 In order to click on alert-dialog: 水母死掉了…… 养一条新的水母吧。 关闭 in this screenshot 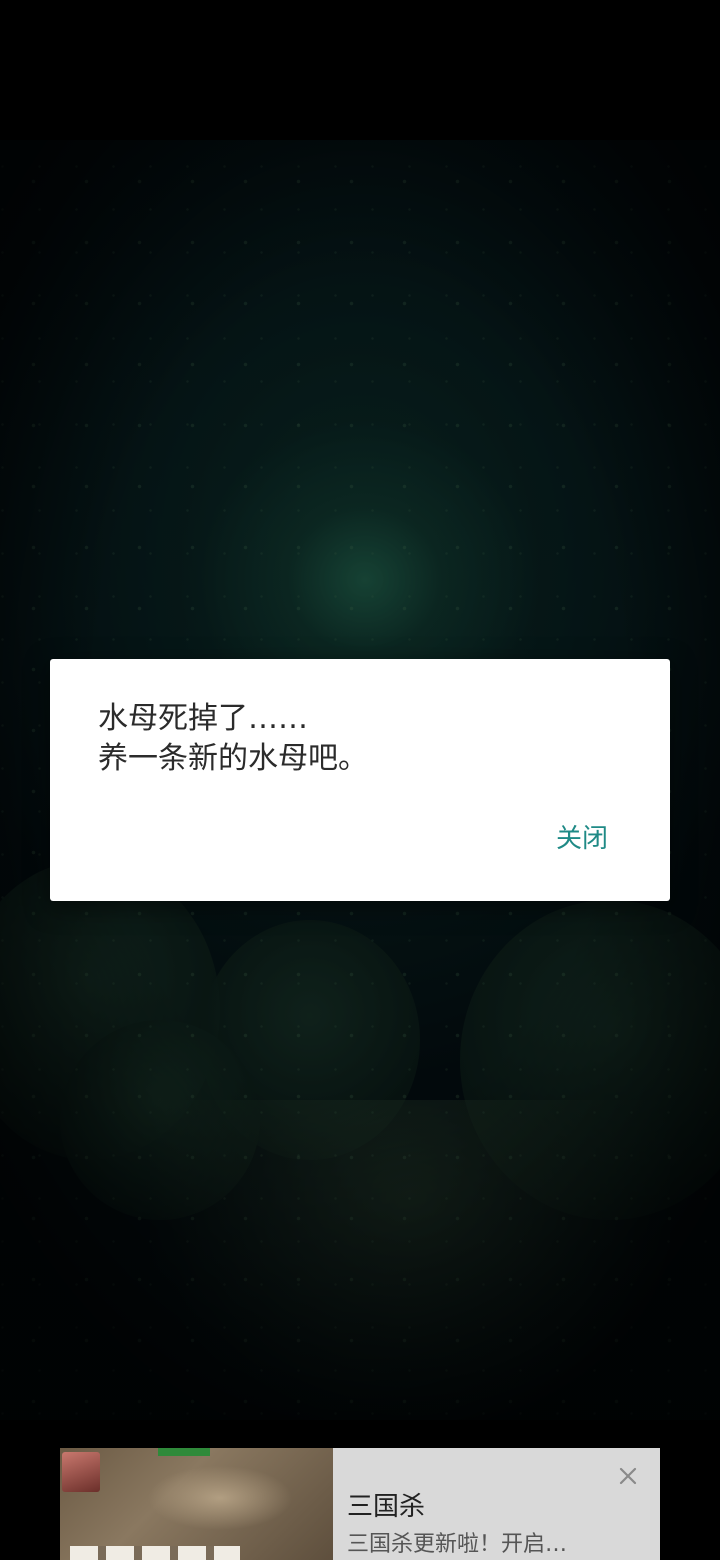, I will do `click(360, 780)`.